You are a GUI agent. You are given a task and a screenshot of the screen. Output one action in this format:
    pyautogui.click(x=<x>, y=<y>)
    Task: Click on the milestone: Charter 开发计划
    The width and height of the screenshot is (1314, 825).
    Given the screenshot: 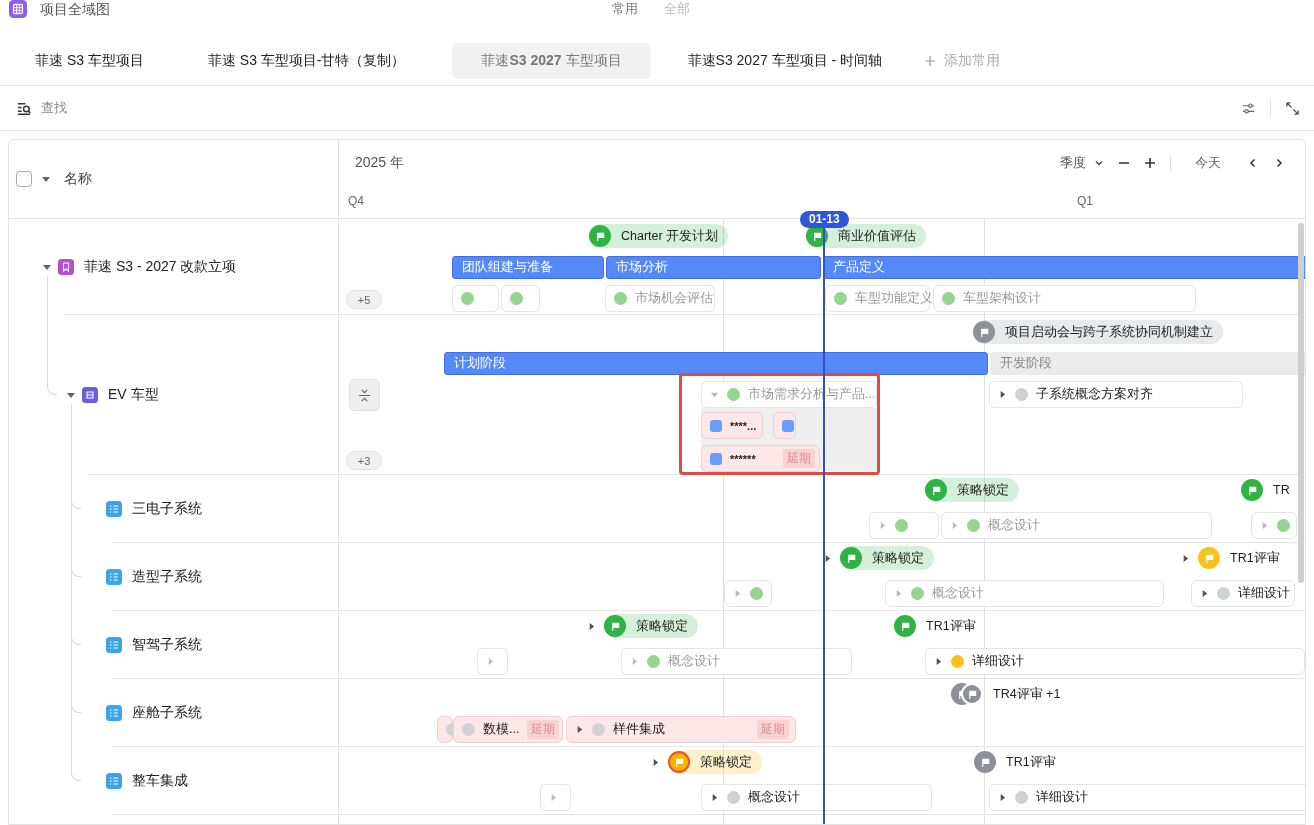 What is the action you would take?
    pyautogui.click(x=659, y=236)
    